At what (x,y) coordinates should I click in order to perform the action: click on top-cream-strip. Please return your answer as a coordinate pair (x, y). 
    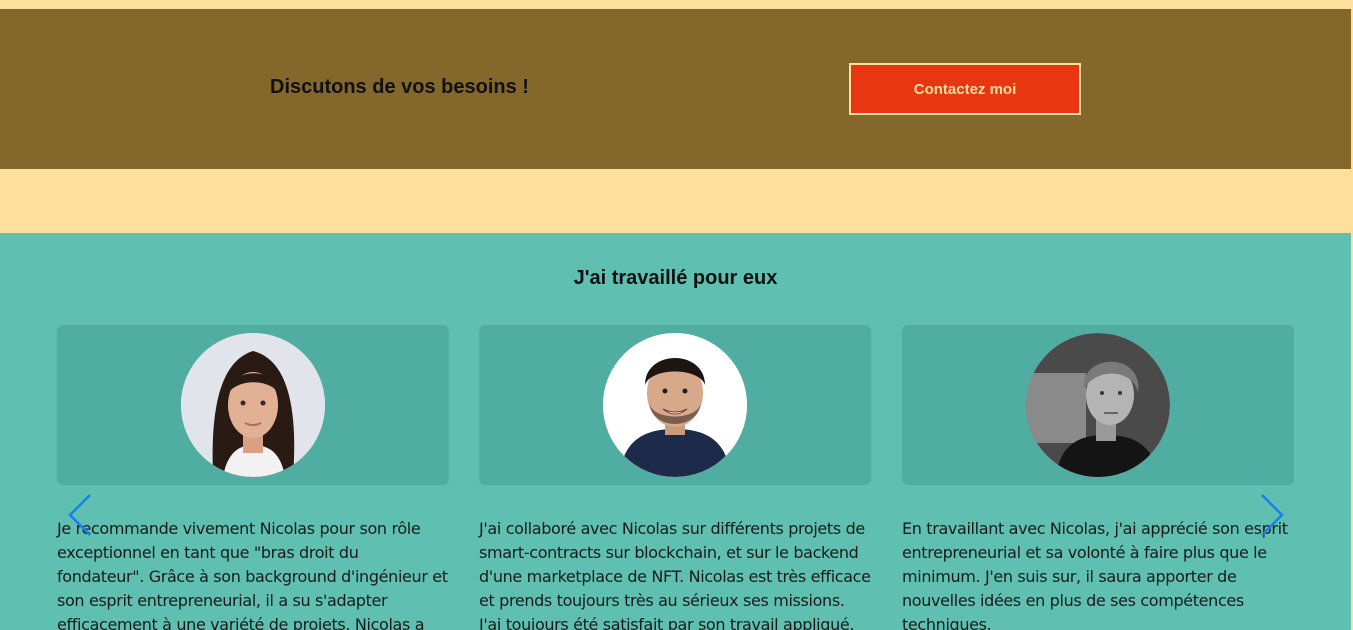
    Looking at the image, I should click on (676, 4).